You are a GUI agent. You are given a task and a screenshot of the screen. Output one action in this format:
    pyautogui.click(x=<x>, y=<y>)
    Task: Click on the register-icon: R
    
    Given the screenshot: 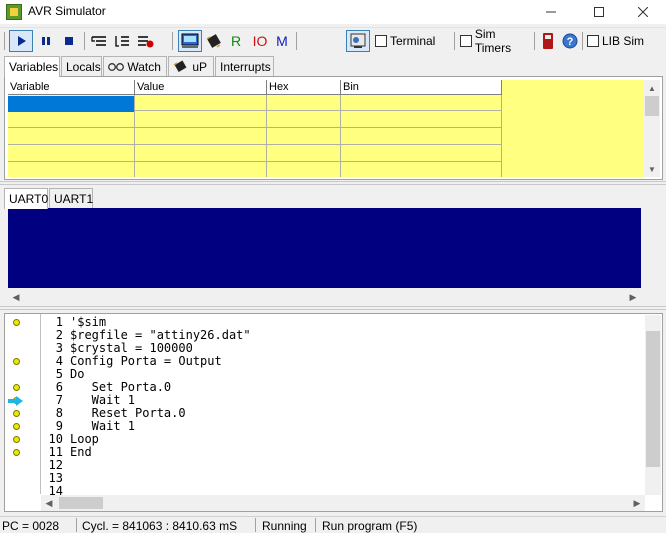 What is the action you would take?
    pyautogui.click(x=236, y=41)
    